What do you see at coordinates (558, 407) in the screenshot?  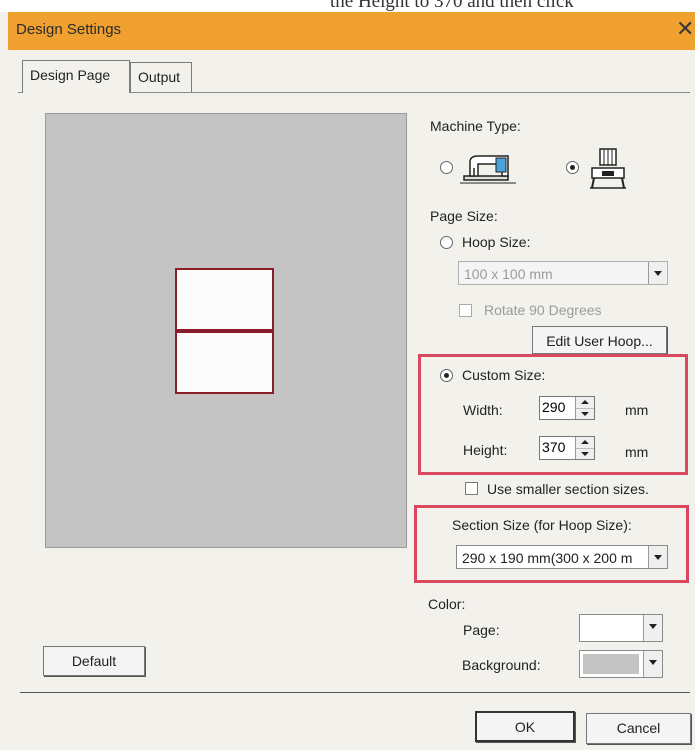 I see `width-input` at bounding box center [558, 407].